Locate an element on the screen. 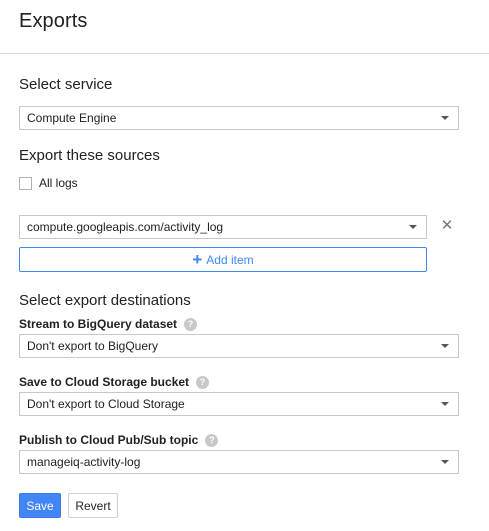  add-item-label: Add item is located at coordinates (230, 259).